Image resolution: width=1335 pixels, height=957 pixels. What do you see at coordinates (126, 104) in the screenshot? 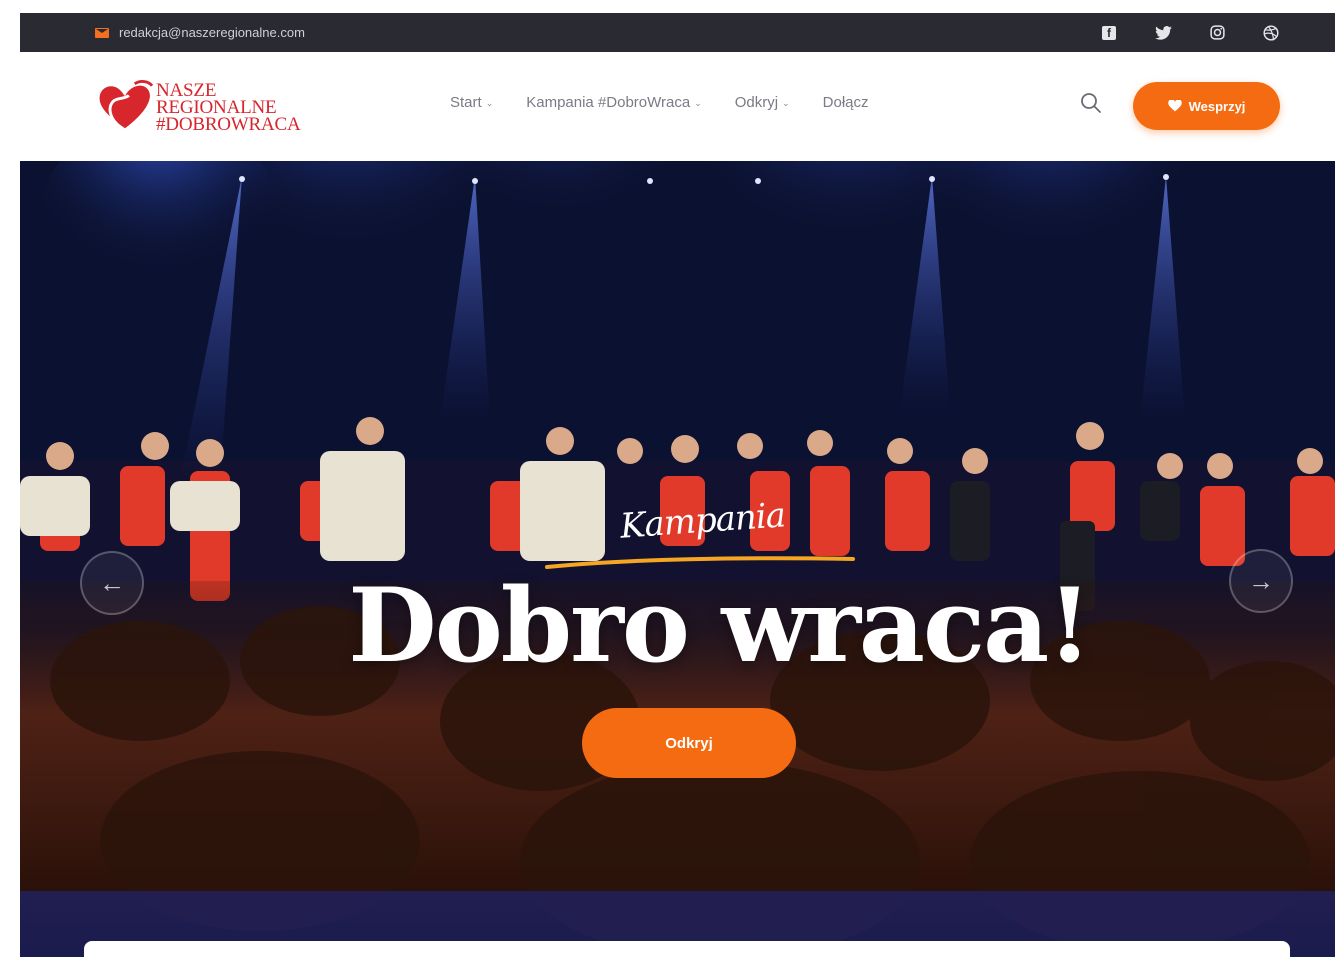
I see `heart-logo-icon` at bounding box center [126, 104].